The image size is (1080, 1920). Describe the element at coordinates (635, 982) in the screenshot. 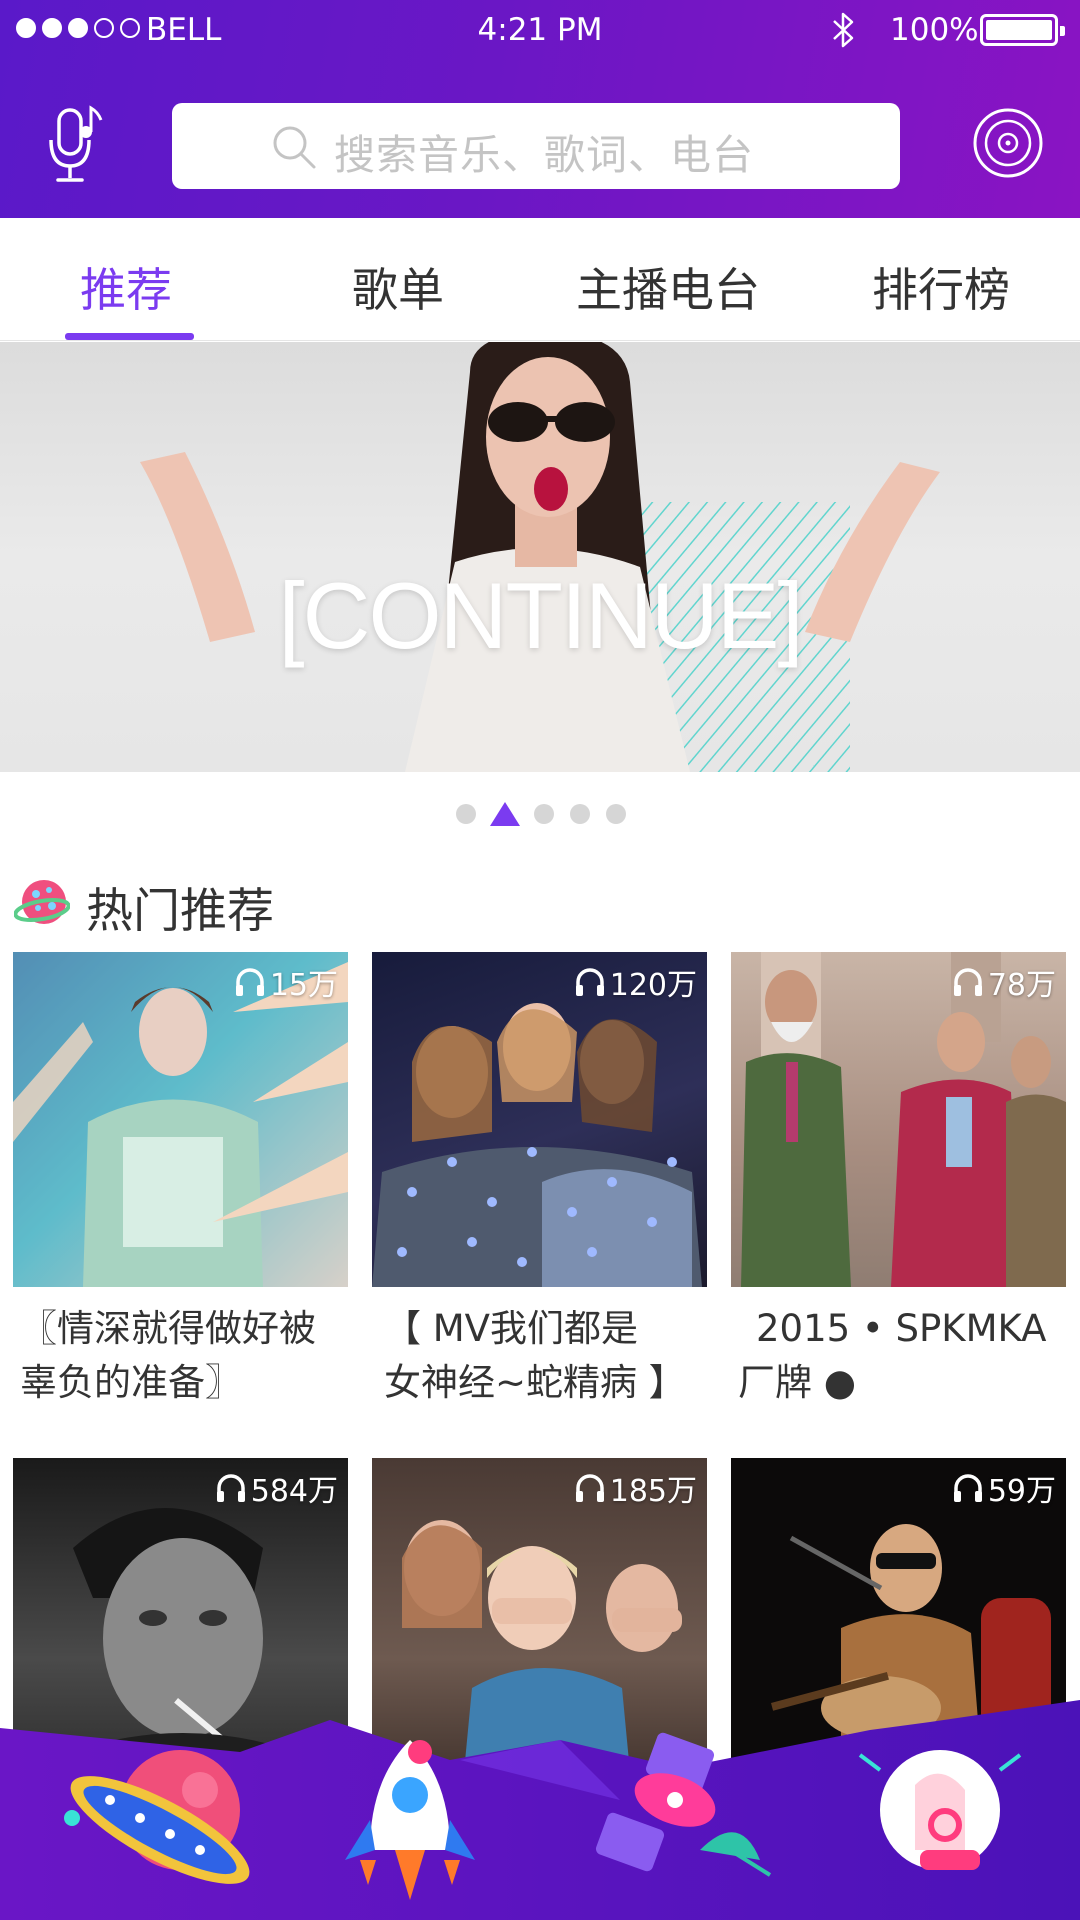

I see `play-count: 120万` at that location.